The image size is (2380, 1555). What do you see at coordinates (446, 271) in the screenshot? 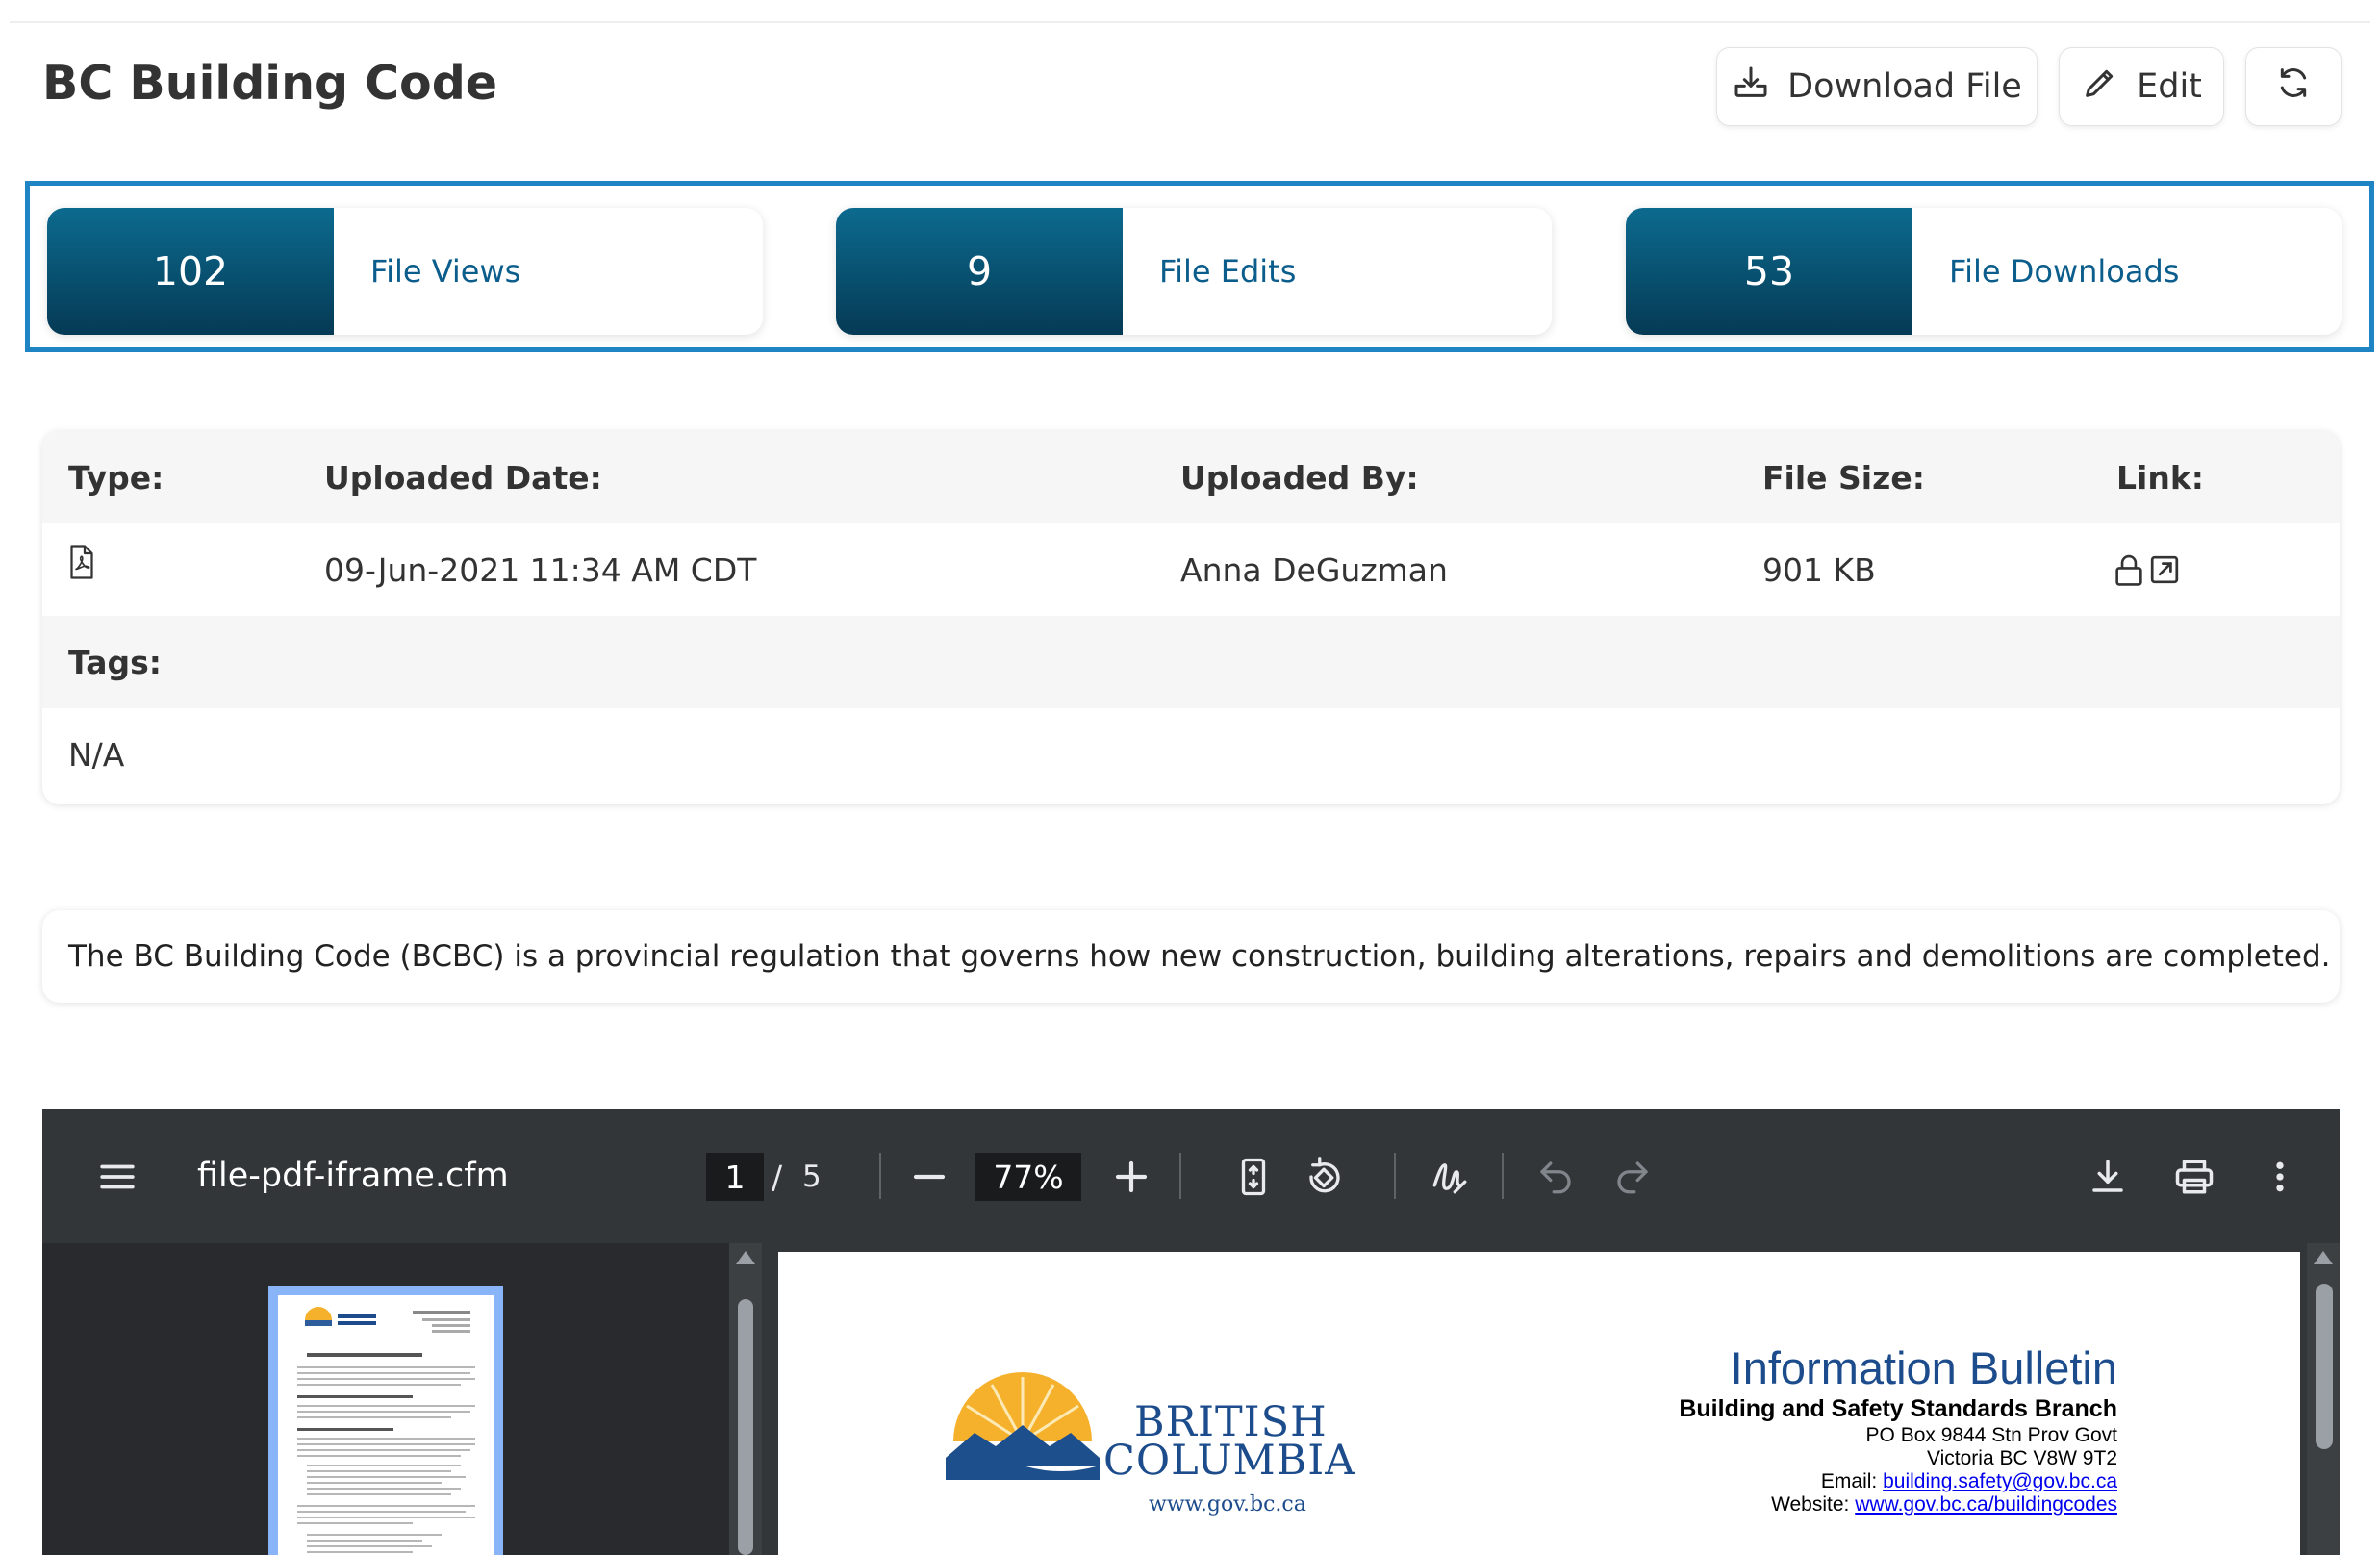
I see `stat-label: File Views` at bounding box center [446, 271].